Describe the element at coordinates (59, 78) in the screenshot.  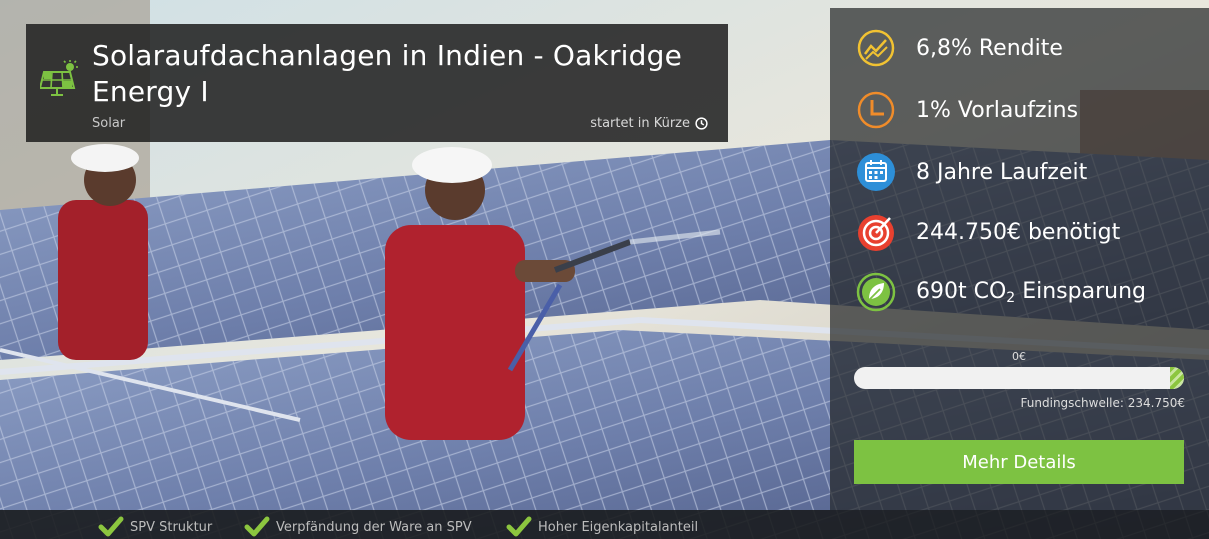
I see `solar-panel-icon` at that location.